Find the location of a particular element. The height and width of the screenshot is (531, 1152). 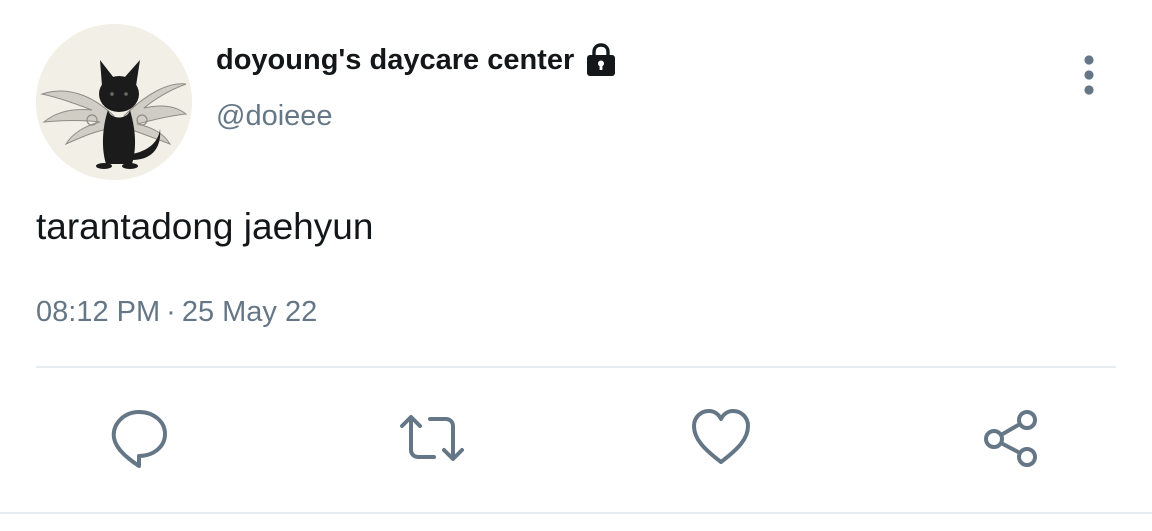

retweet-icon is located at coordinates (432, 438).